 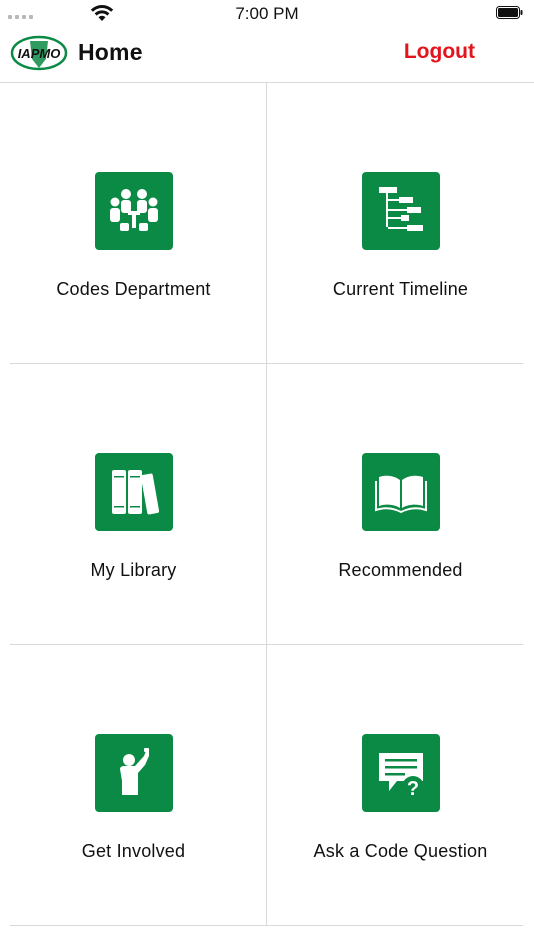 I want to click on menu-item-label: Recommended, so click(x=400, y=570).